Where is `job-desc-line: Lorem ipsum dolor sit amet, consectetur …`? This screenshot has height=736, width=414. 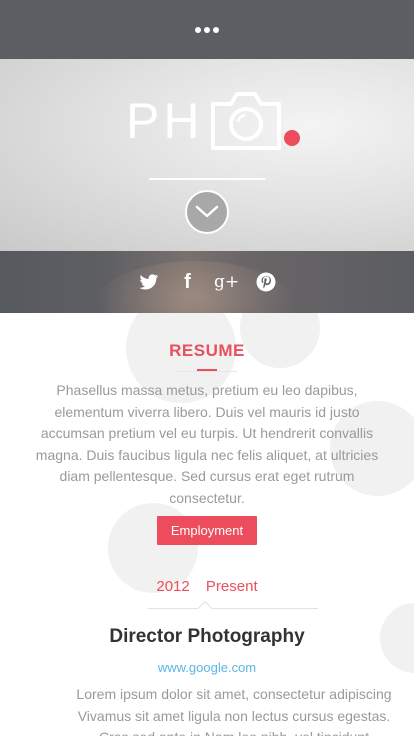
job-desc-line: Lorem ipsum dolor sit amet, consectetur … is located at coordinates (234, 694).